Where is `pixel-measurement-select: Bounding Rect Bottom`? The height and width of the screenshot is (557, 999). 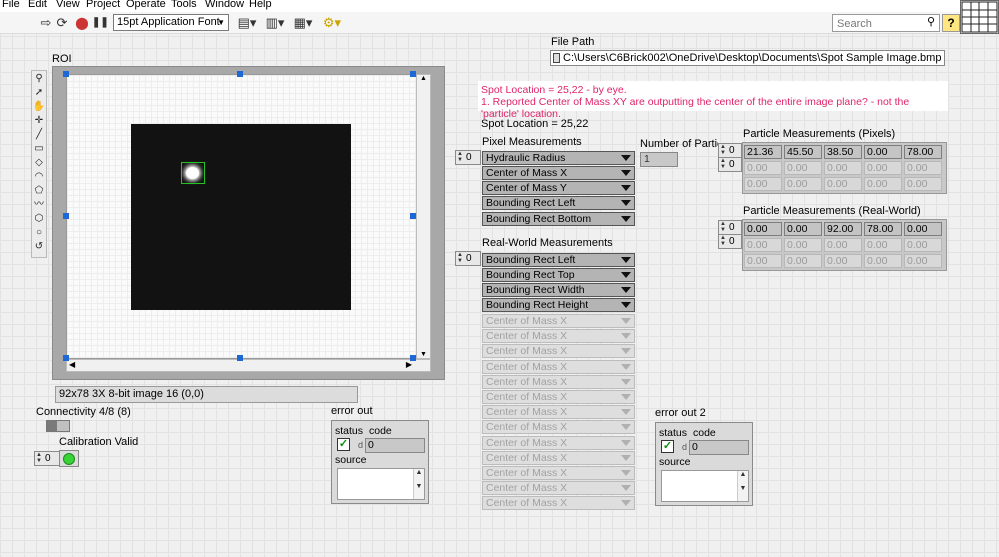 pixel-measurement-select: Bounding Rect Bottom is located at coordinates (558, 219).